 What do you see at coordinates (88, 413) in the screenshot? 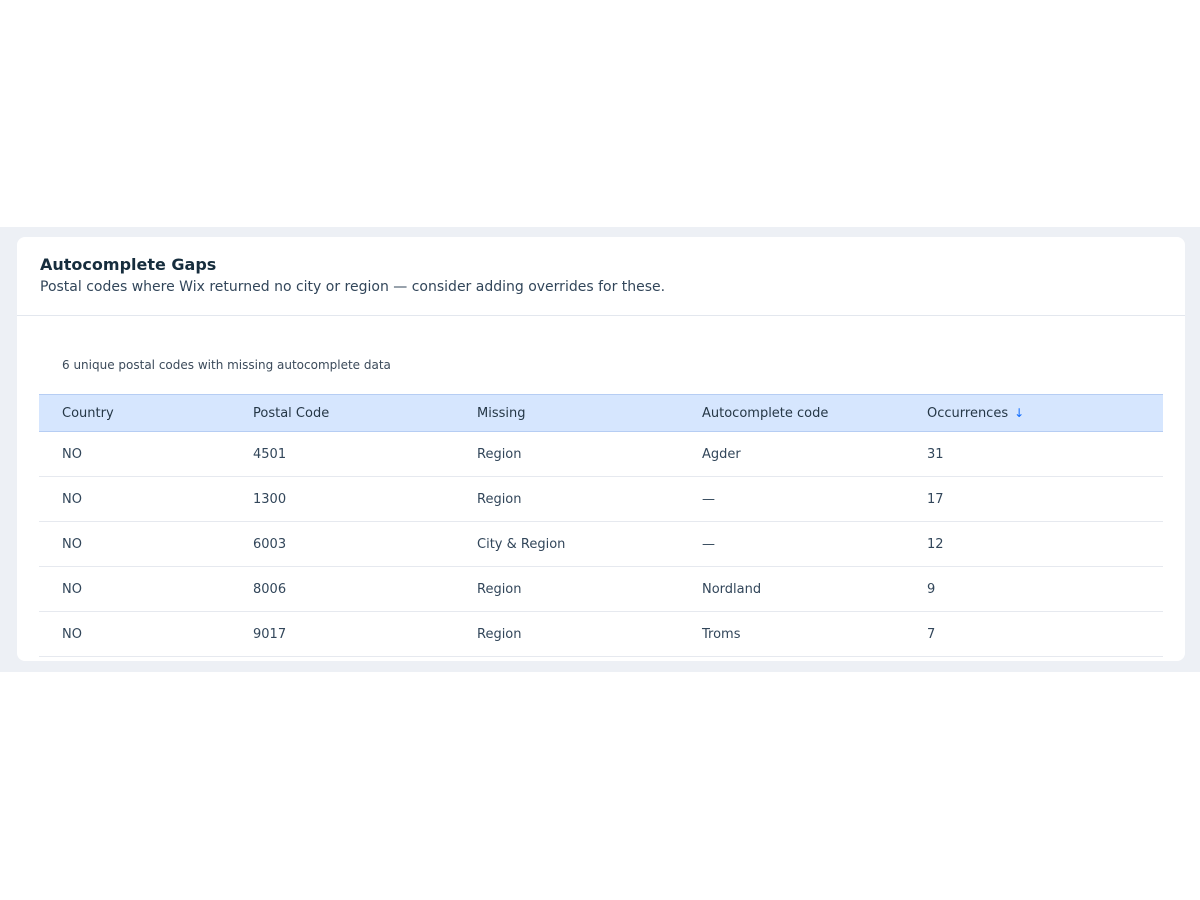
I see `column-header-label: Country` at bounding box center [88, 413].